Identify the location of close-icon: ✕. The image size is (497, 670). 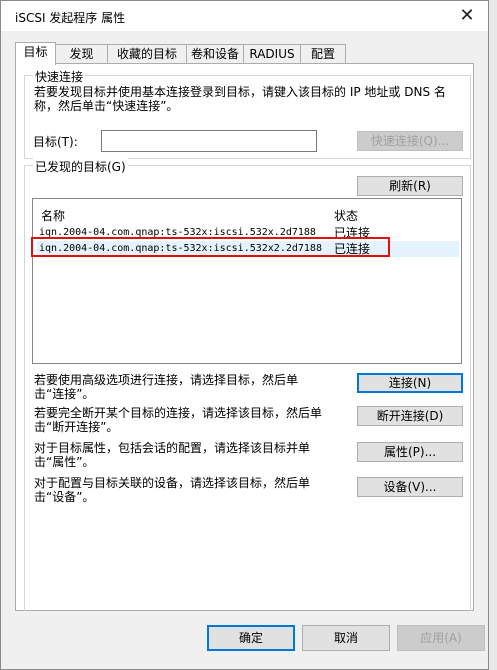
(467, 16).